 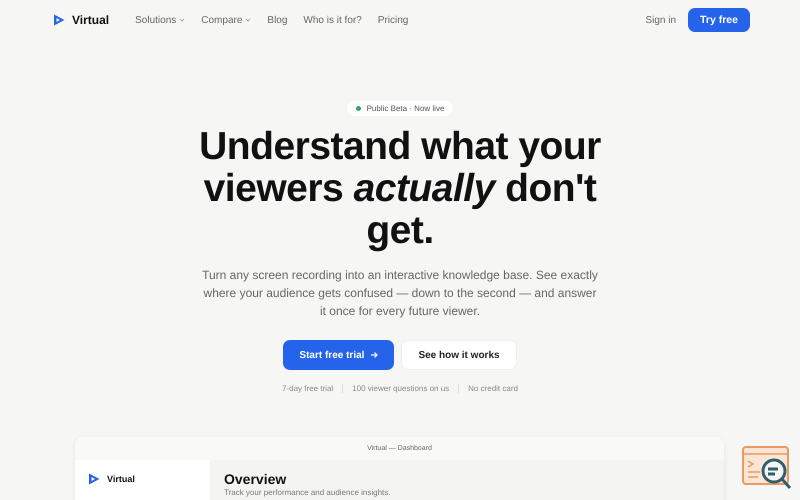 I want to click on sidebar-brand: Virtual, so click(x=121, y=479).